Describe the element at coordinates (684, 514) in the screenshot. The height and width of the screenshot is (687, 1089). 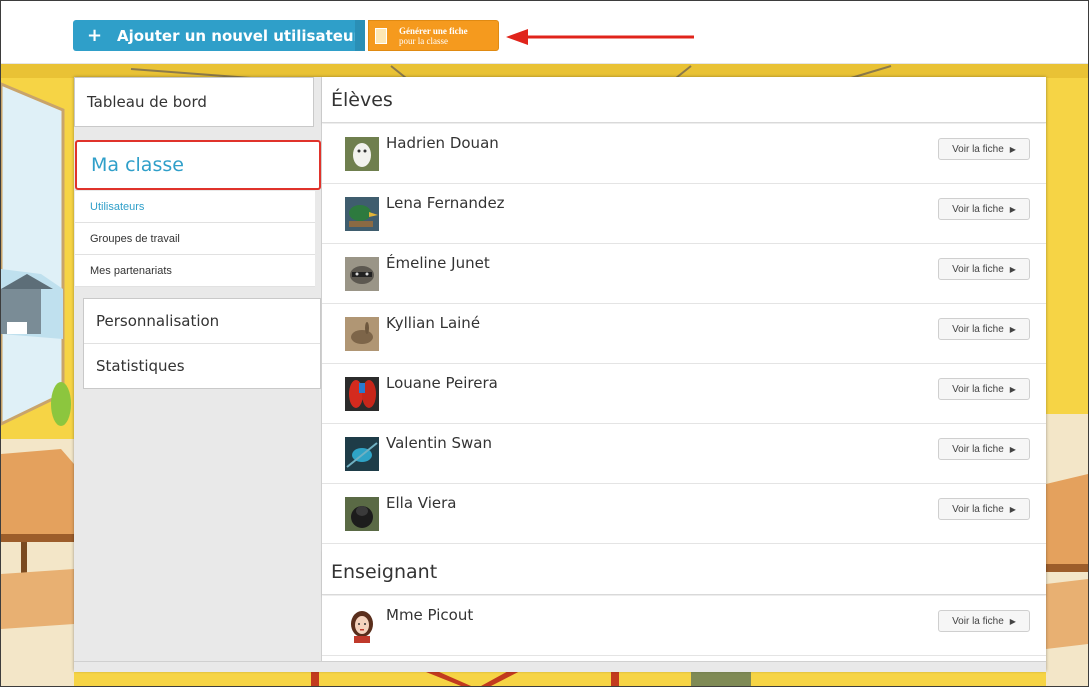
I see `student-row: Ella Viera Voir la fiche ▶` at that location.